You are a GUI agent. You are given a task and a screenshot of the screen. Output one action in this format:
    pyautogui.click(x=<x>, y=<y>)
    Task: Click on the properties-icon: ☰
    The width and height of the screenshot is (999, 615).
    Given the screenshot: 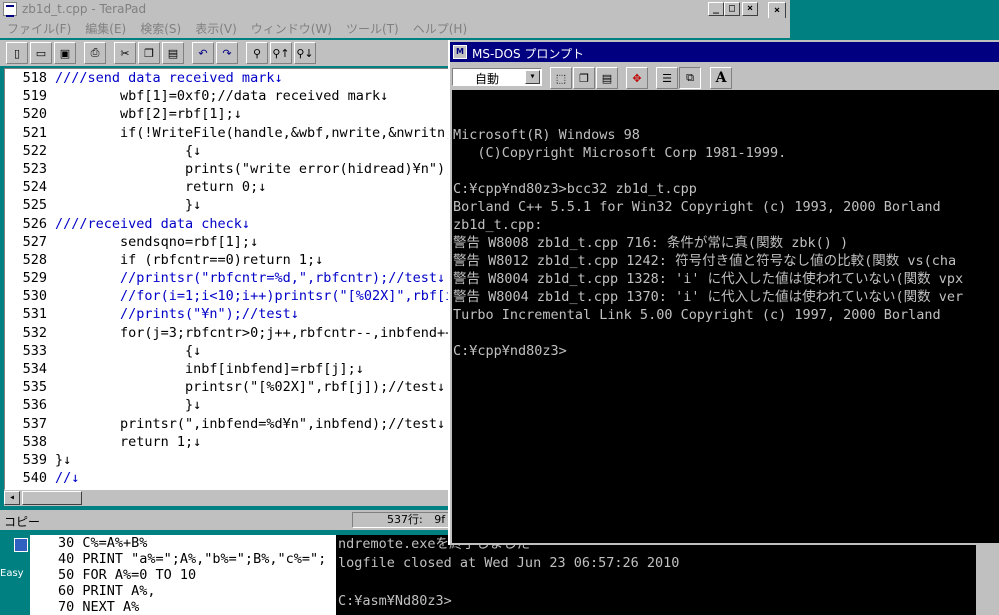 What is the action you would take?
    pyautogui.click(x=667, y=78)
    